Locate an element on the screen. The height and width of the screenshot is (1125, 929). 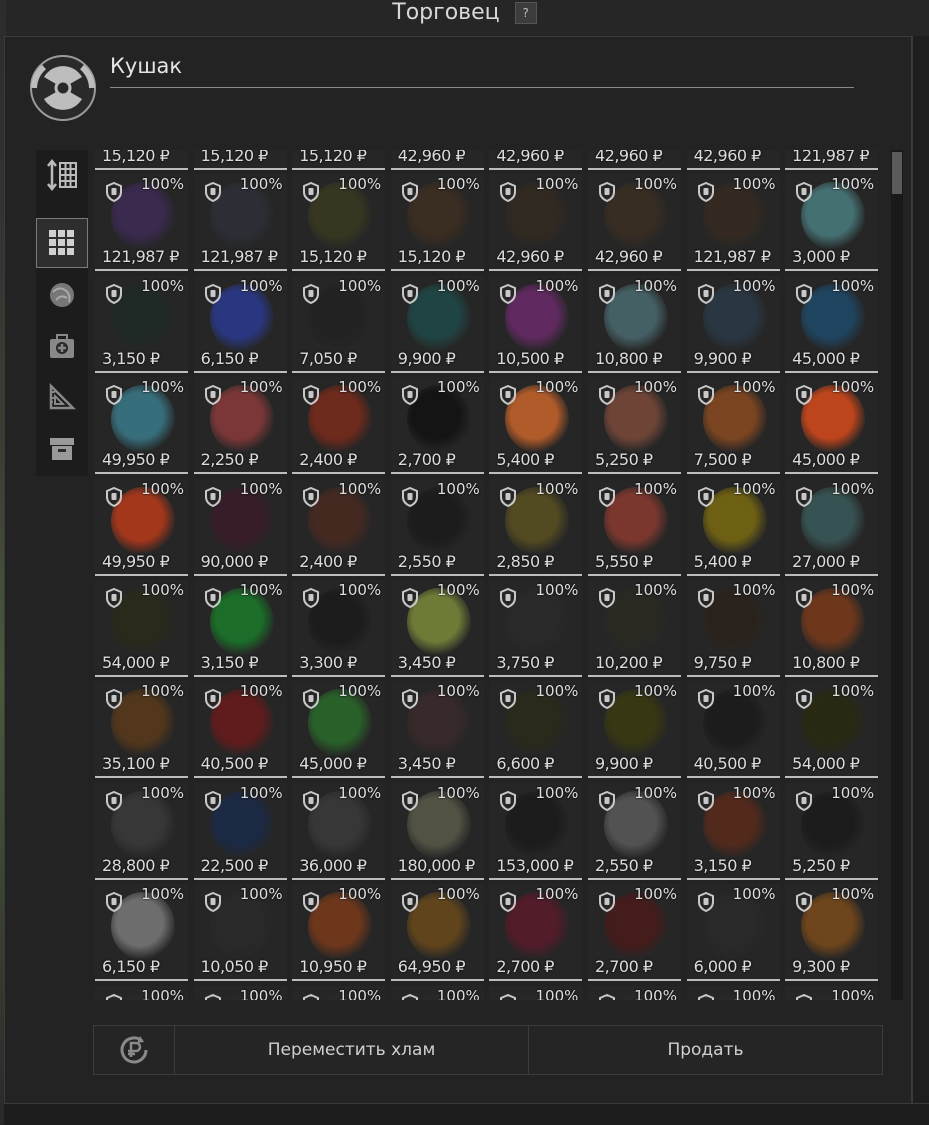
move-junk-button: Переместить хлам is located at coordinates (352, 1050).